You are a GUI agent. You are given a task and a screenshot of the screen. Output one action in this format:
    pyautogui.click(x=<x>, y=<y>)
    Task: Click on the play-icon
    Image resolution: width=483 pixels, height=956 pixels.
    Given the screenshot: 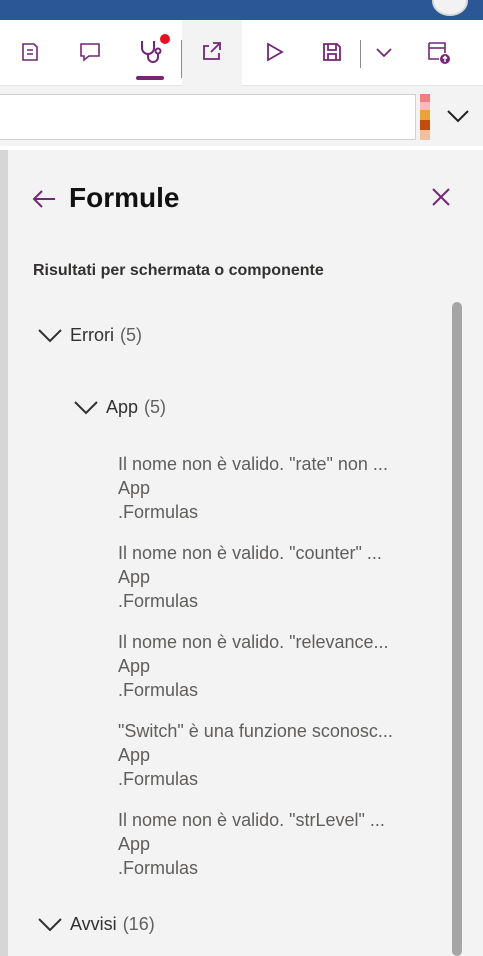 What is the action you would take?
    pyautogui.click(x=274, y=52)
    